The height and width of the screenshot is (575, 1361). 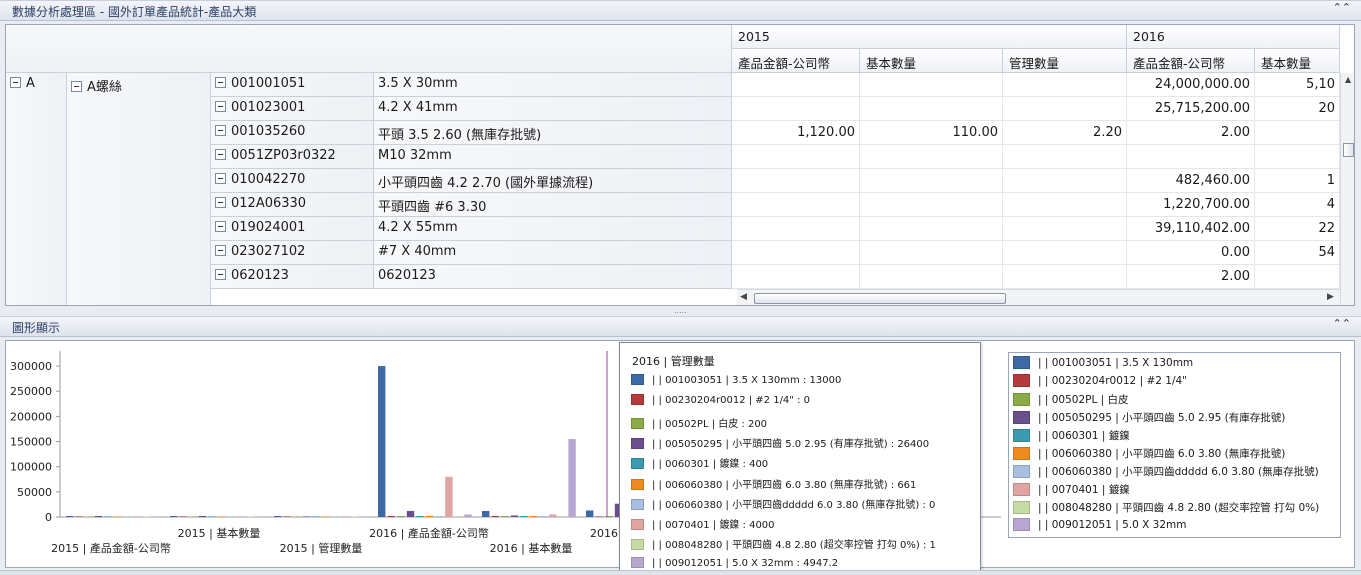 What do you see at coordinates (1038, 297) in the screenshot?
I see `horizontal-scrollbar: ◀ ▶` at bounding box center [1038, 297].